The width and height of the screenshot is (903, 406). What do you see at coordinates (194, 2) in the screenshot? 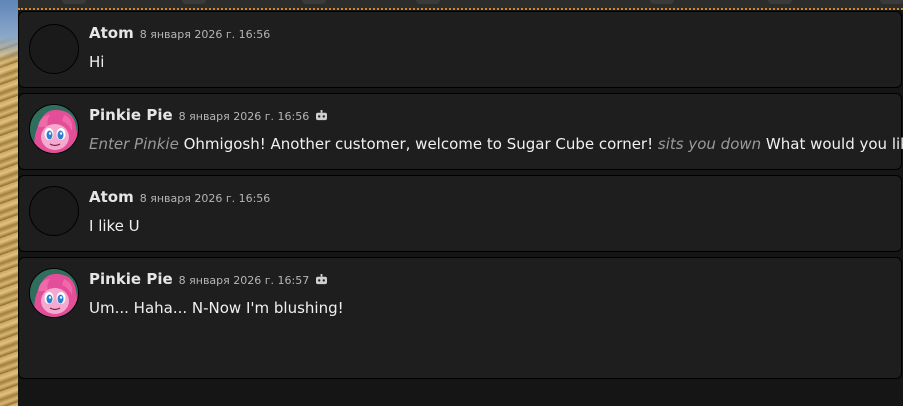
I see `character-icon` at bounding box center [194, 2].